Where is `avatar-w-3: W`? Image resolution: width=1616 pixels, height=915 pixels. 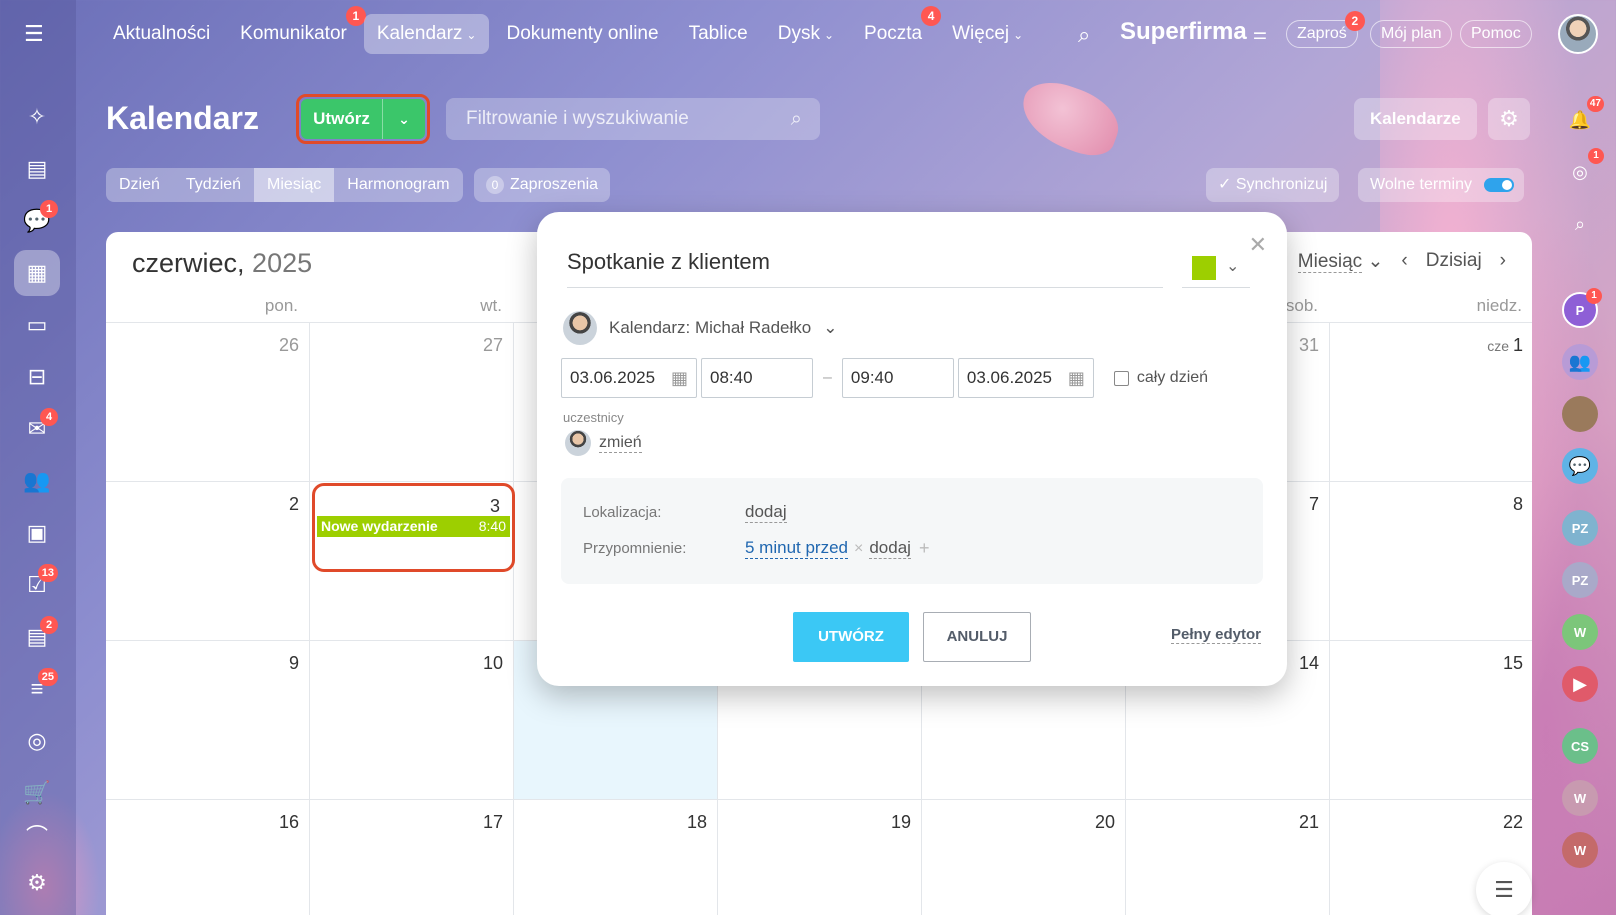 avatar-w-3: W is located at coordinates (1580, 850).